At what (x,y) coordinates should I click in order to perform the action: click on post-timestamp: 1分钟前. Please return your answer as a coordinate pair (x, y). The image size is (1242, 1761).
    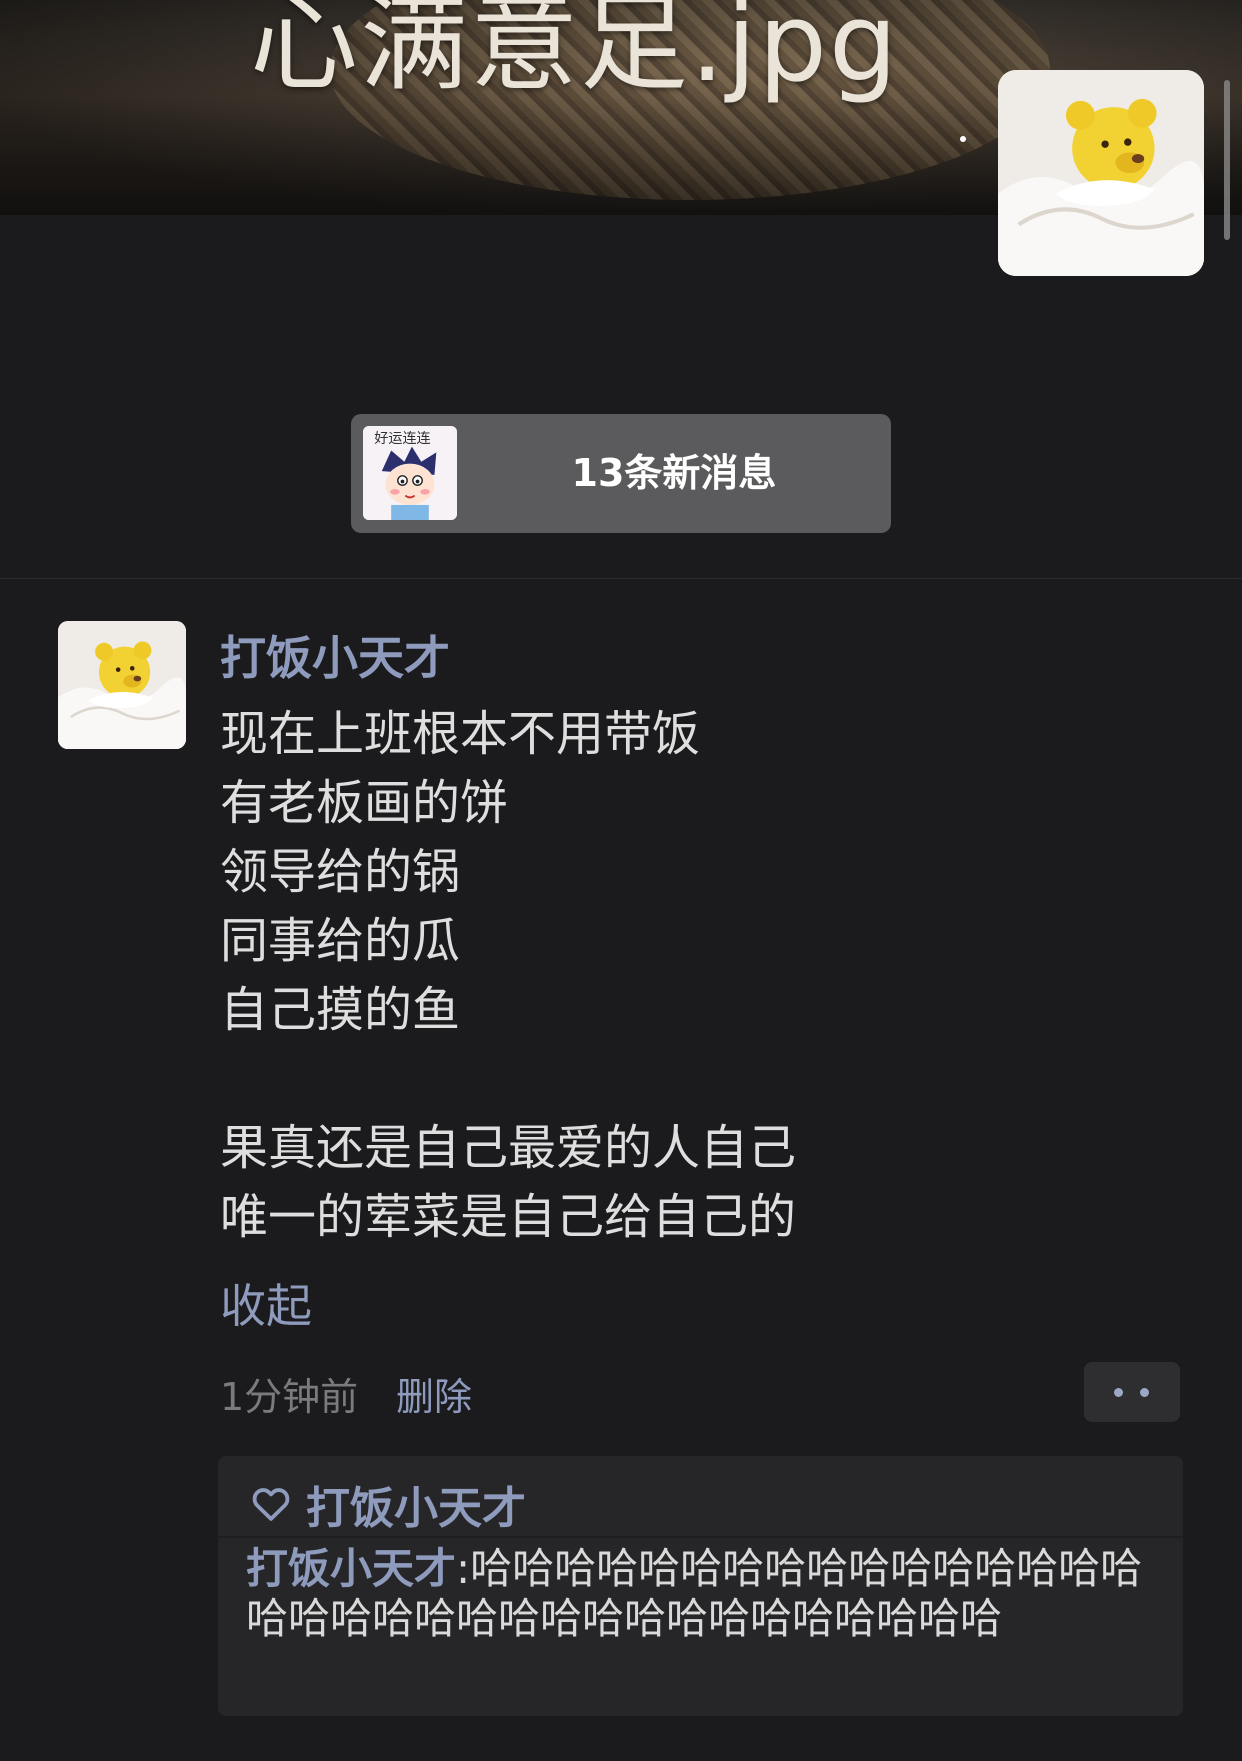
    Looking at the image, I should click on (289, 1397).